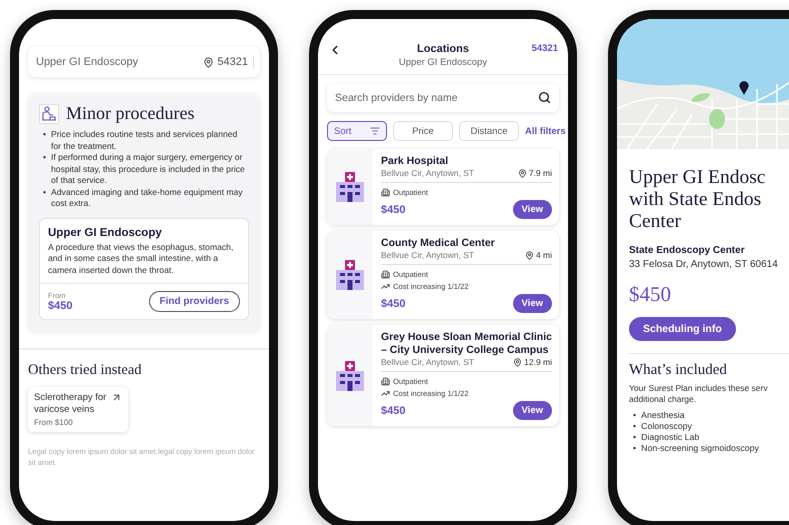 Image resolution: width=789 pixels, height=525 pixels. I want to click on person-at-desk-icon, so click(49, 114).